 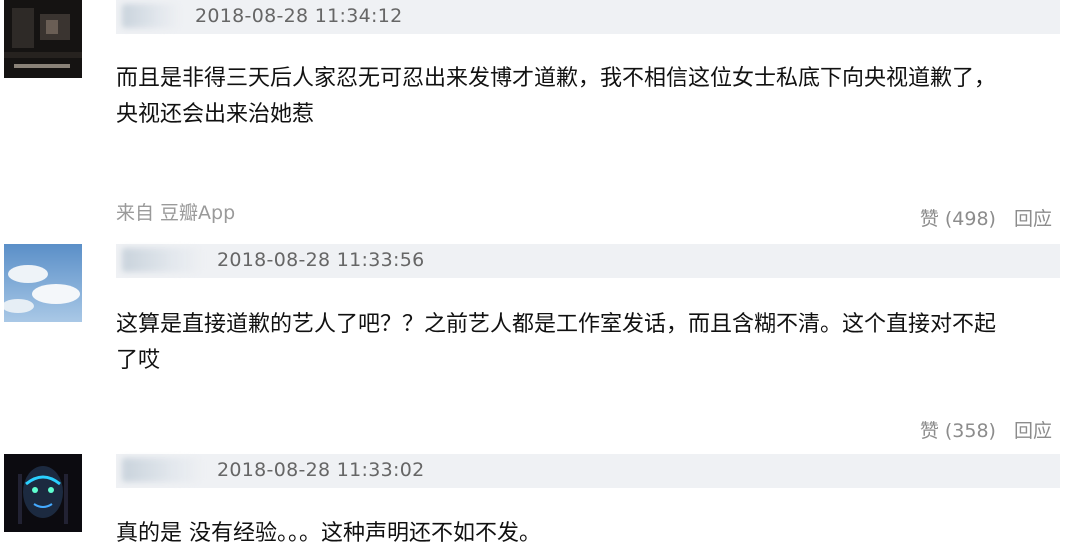 I want to click on content-line: 了哎, so click(x=138, y=360).